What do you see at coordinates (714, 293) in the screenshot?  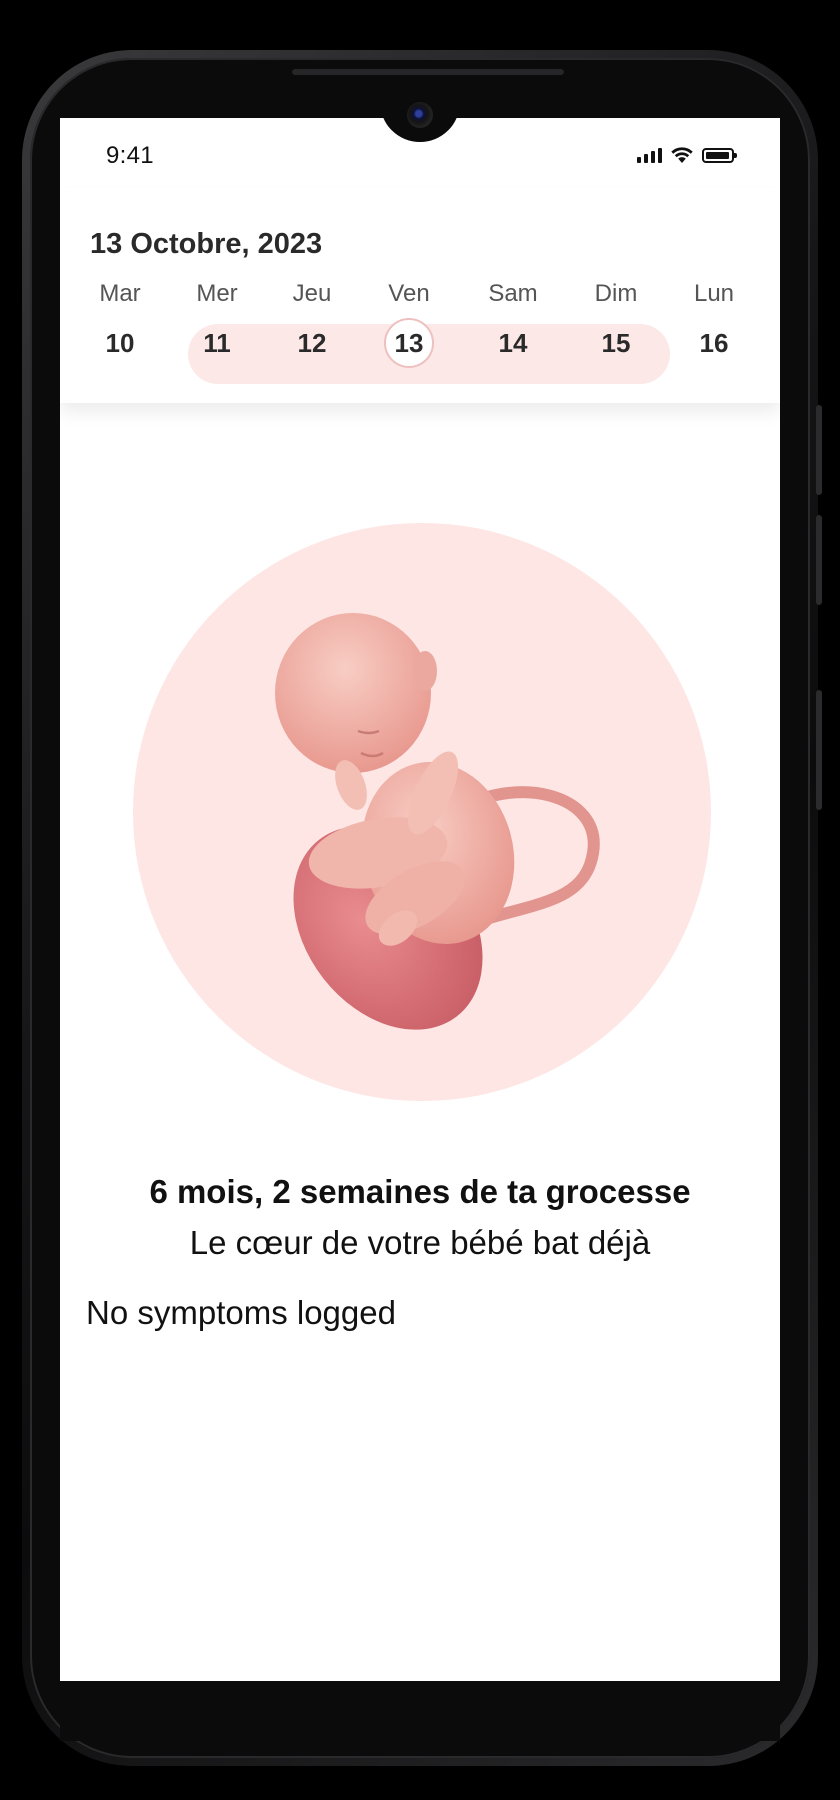 I see `day-name: Lun` at bounding box center [714, 293].